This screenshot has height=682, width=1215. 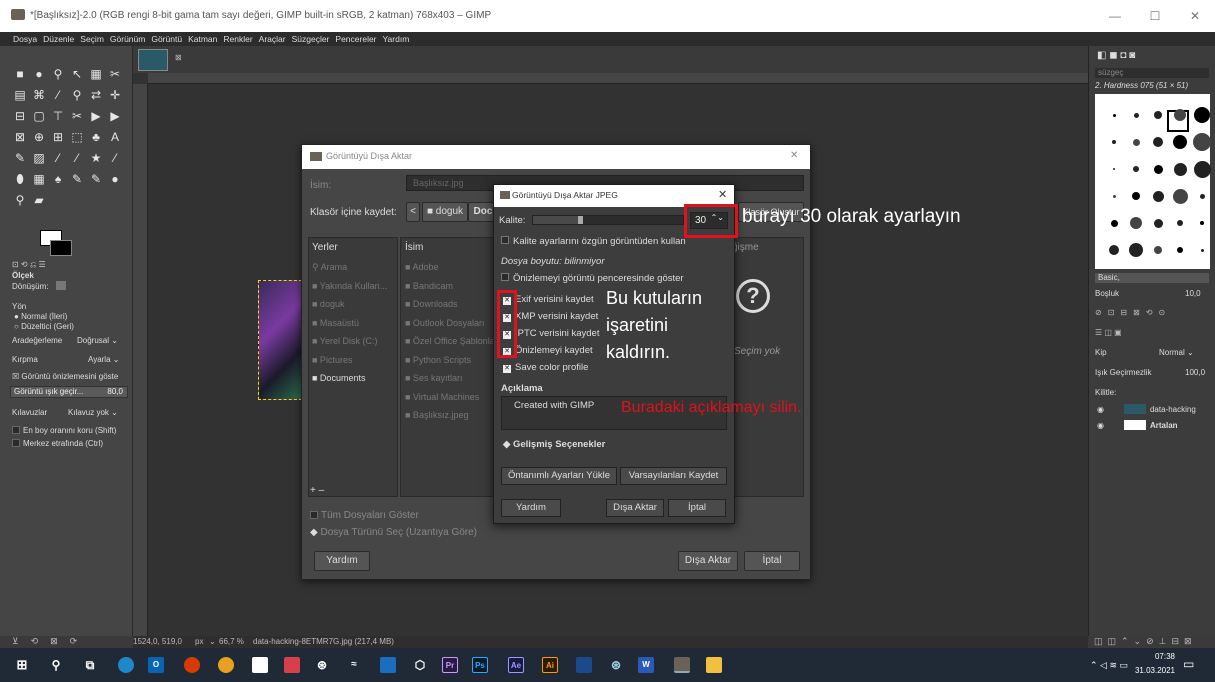 I want to click on app-icon, so click(x=584, y=665).